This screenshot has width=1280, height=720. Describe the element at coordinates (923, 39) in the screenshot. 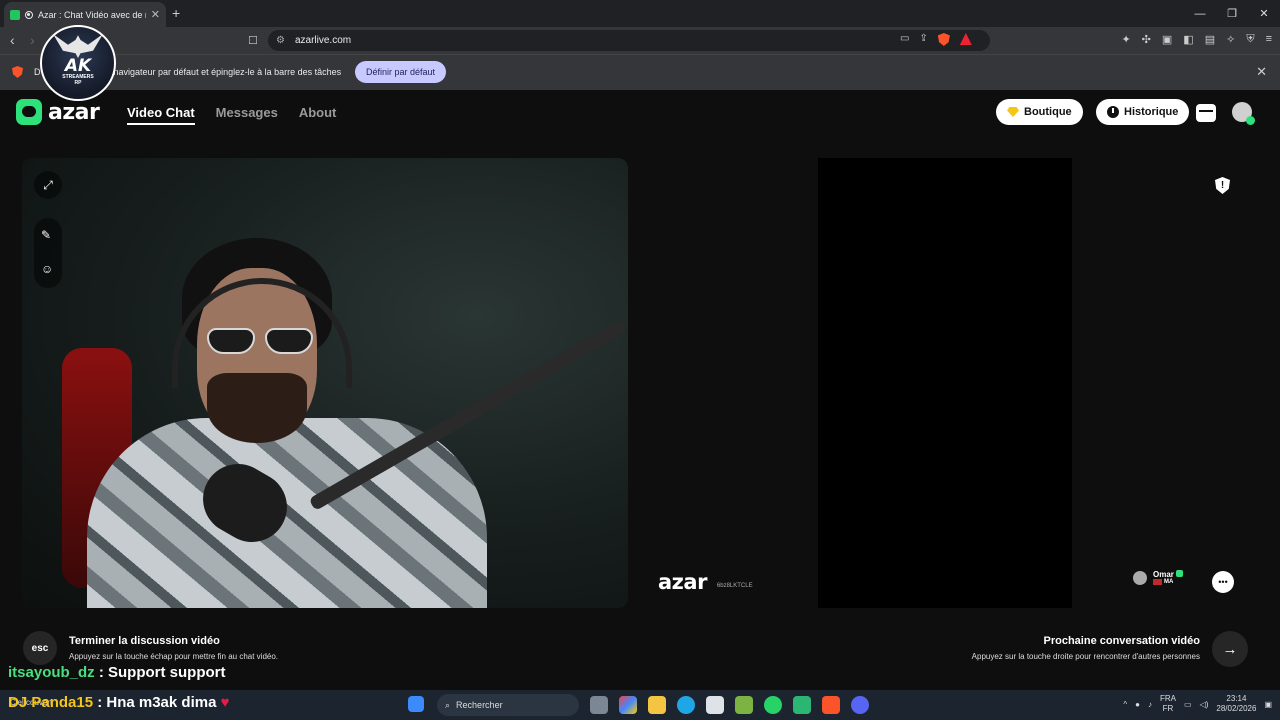

I see `share-icon: ⇪` at that location.